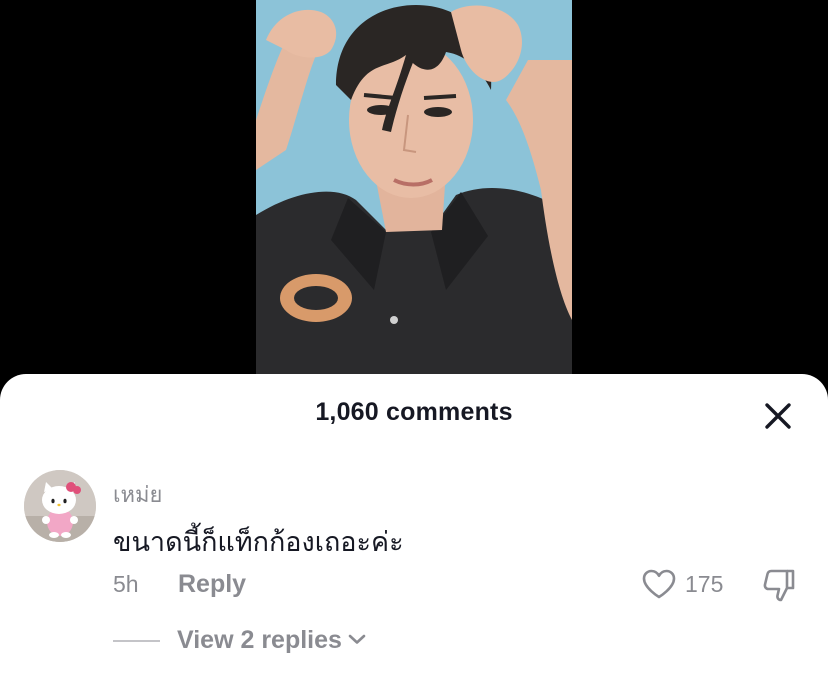  Describe the element at coordinates (136, 640) in the screenshot. I see `replies-divider` at that location.